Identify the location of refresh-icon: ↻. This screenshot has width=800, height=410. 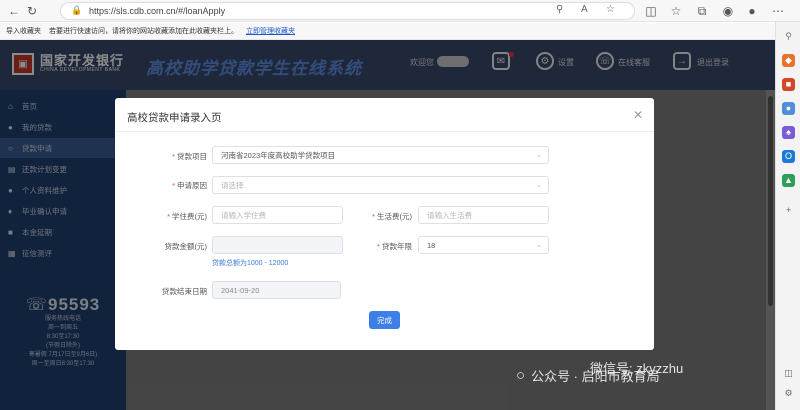
(32, 11).